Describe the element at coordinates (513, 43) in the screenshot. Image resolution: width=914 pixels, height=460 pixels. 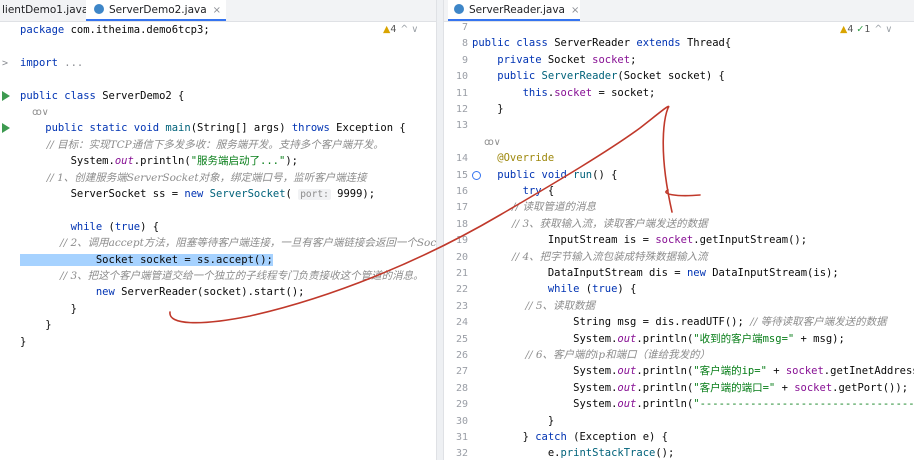
I see `code-token: public class` at that location.